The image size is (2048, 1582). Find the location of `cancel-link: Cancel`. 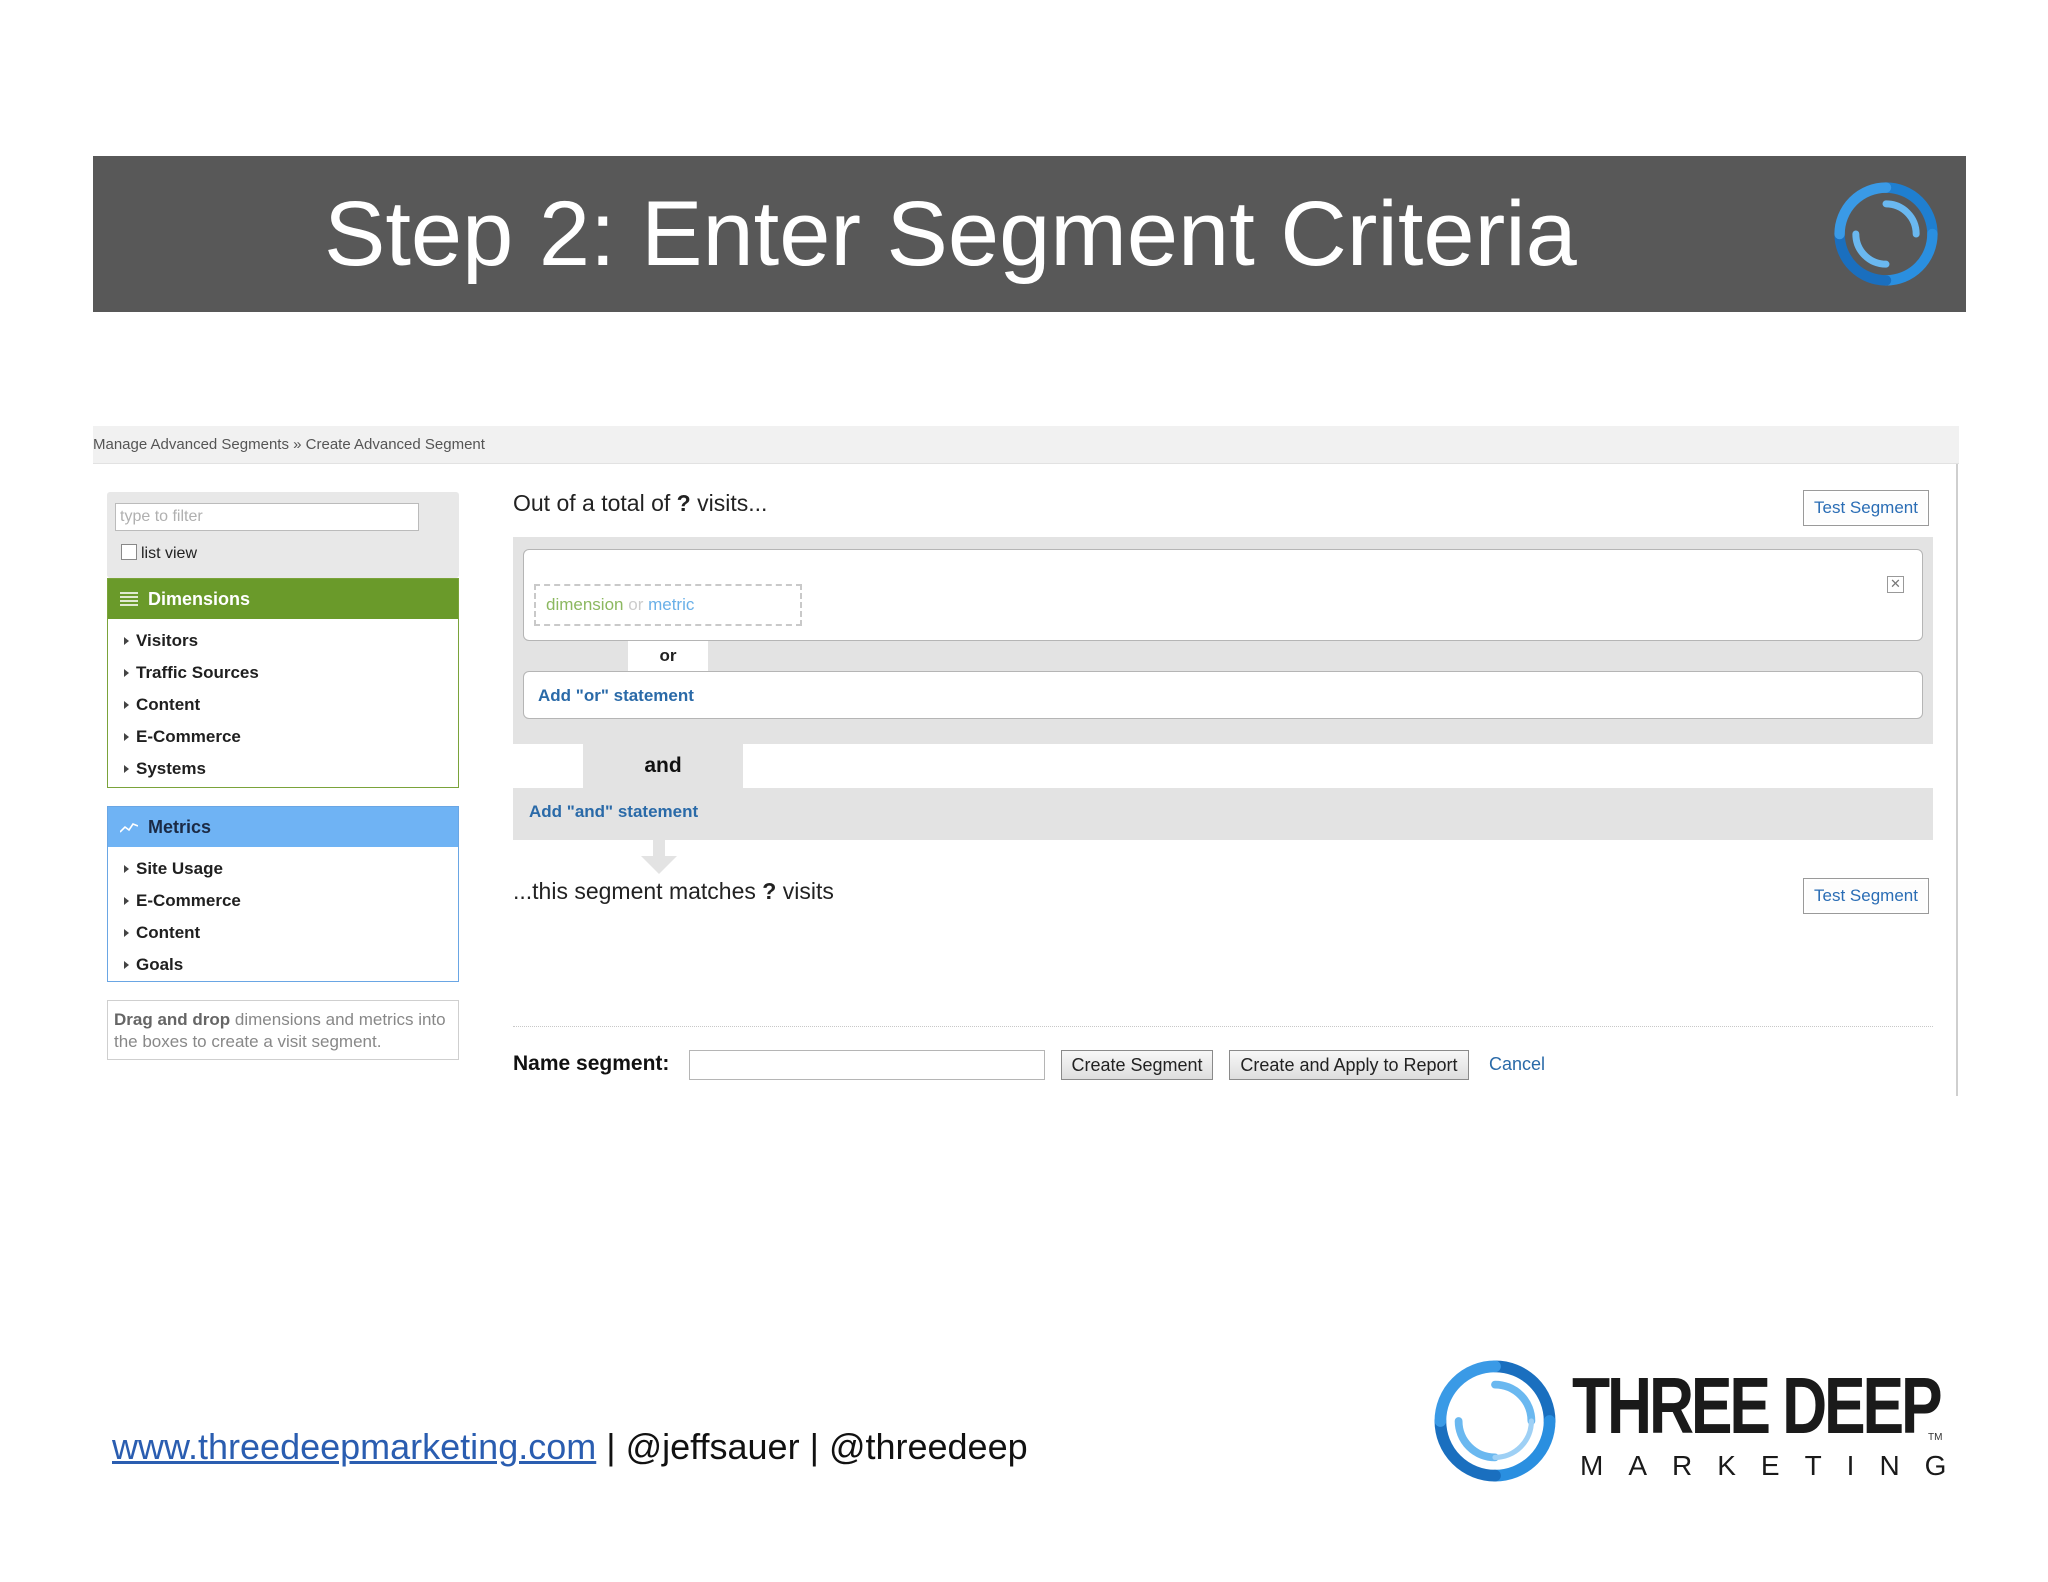

cancel-link: Cancel is located at coordinates (1517, 1064).